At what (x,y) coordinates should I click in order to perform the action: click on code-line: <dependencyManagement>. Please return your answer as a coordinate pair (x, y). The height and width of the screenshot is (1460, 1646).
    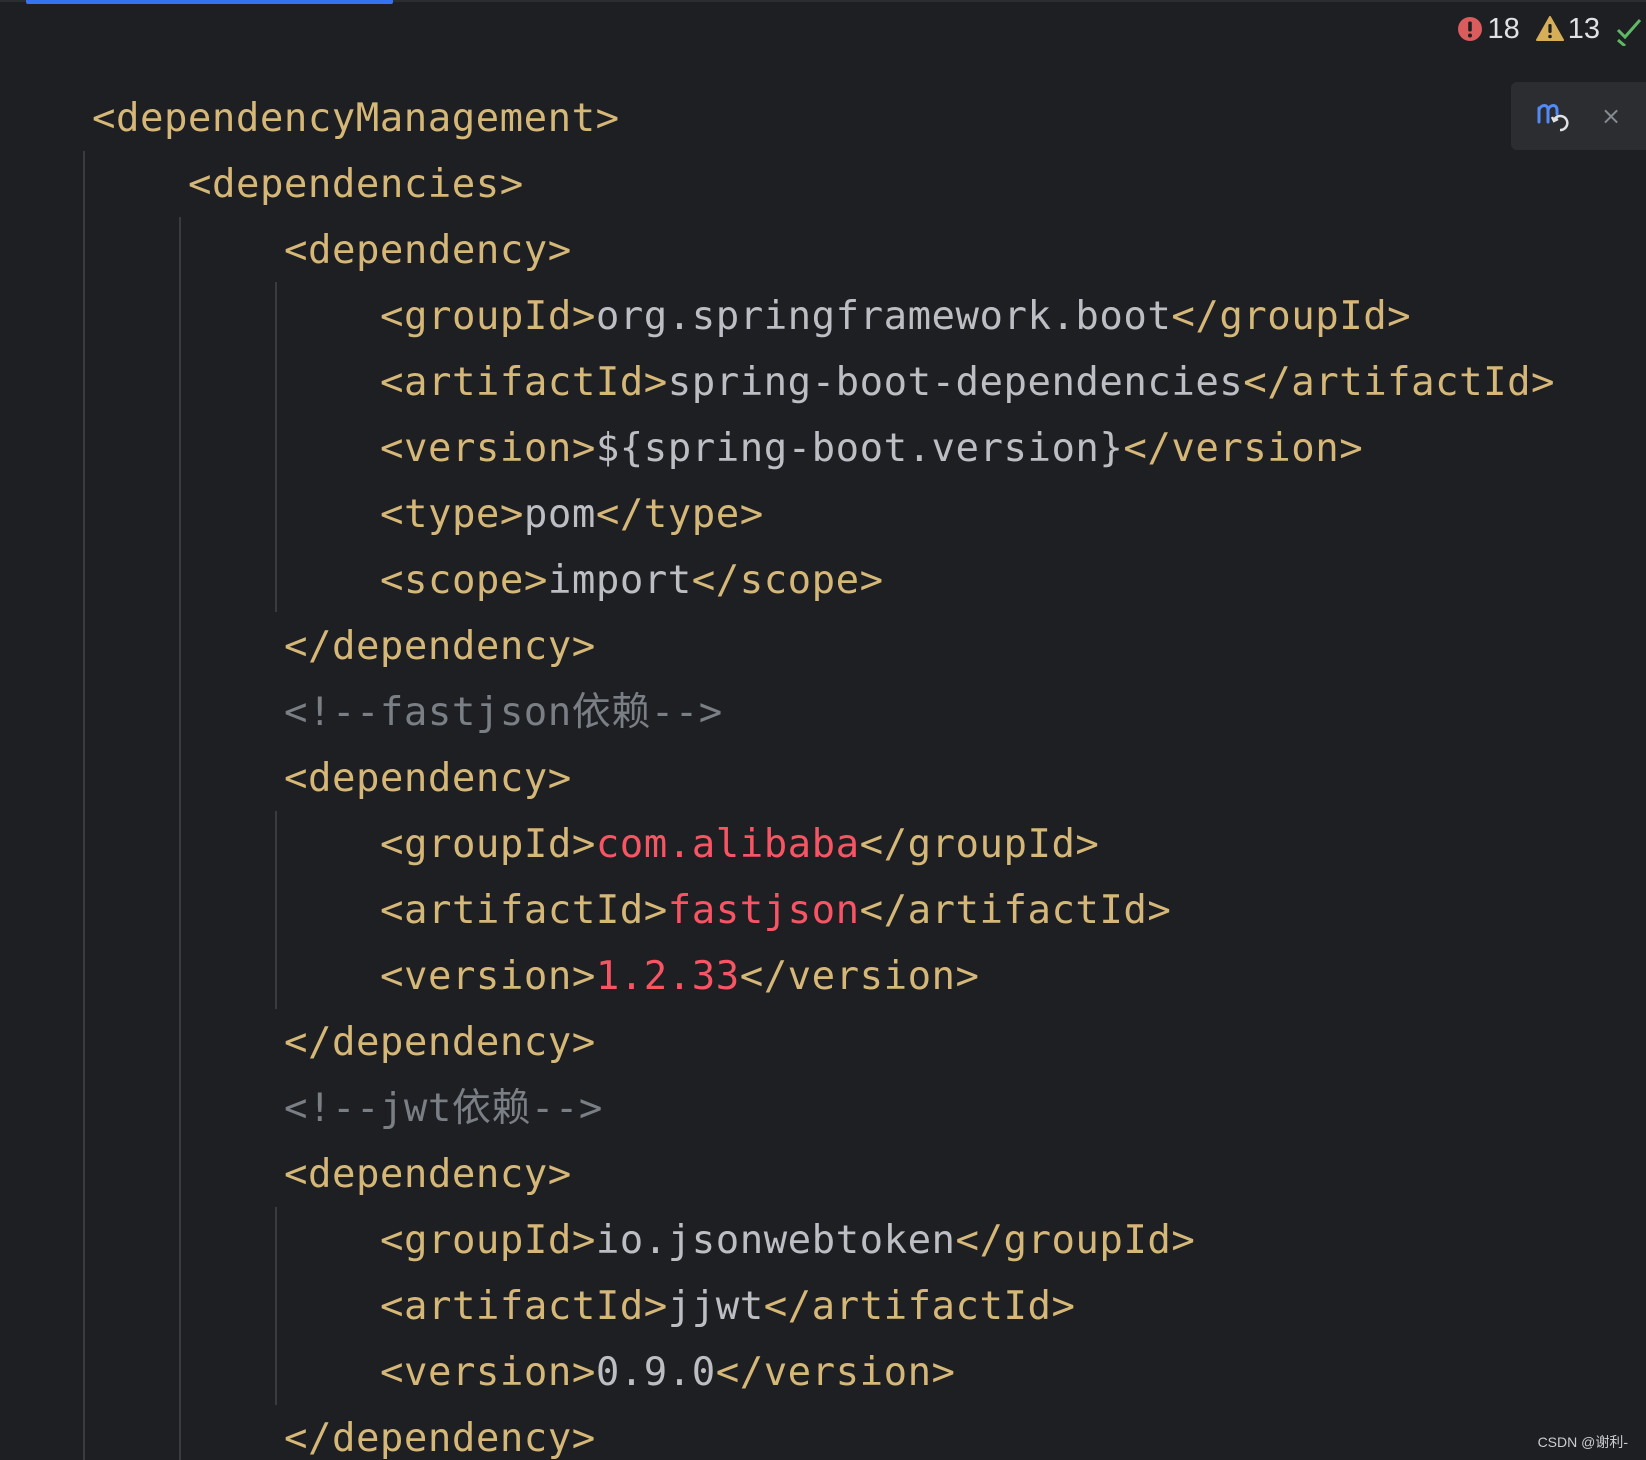
    Looking at the image, I should click on (823, 119).